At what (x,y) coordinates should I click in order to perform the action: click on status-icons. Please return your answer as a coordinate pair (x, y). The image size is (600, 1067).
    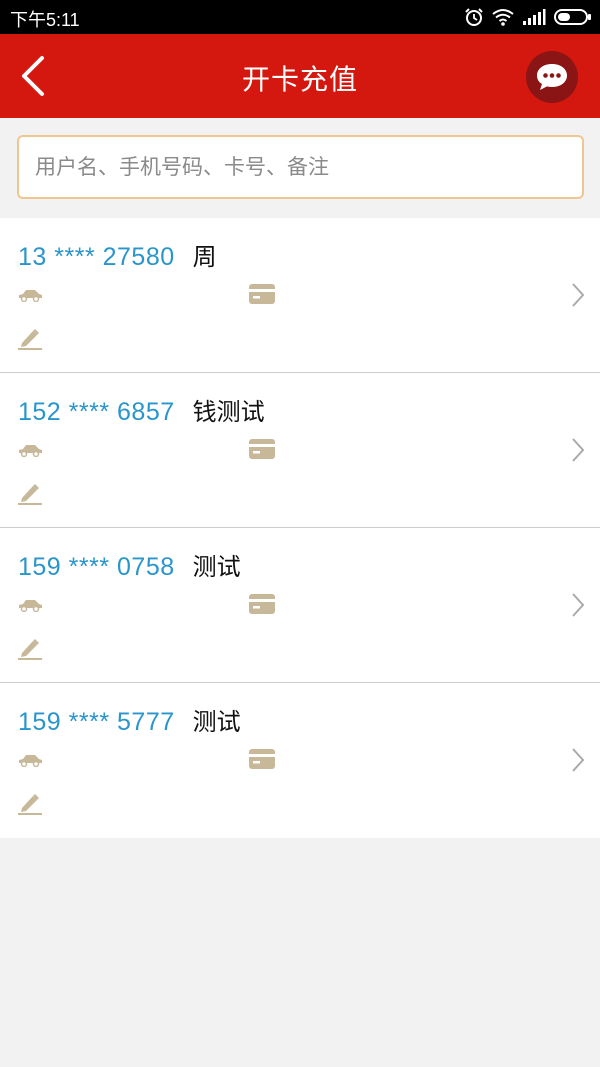
    Looking at the image, I should click on (528, 17).